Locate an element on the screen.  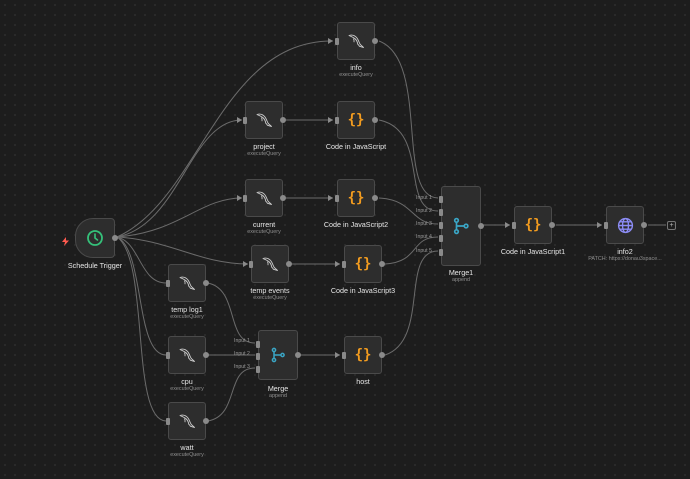
globe-icon is located at coordinates (625, 225).